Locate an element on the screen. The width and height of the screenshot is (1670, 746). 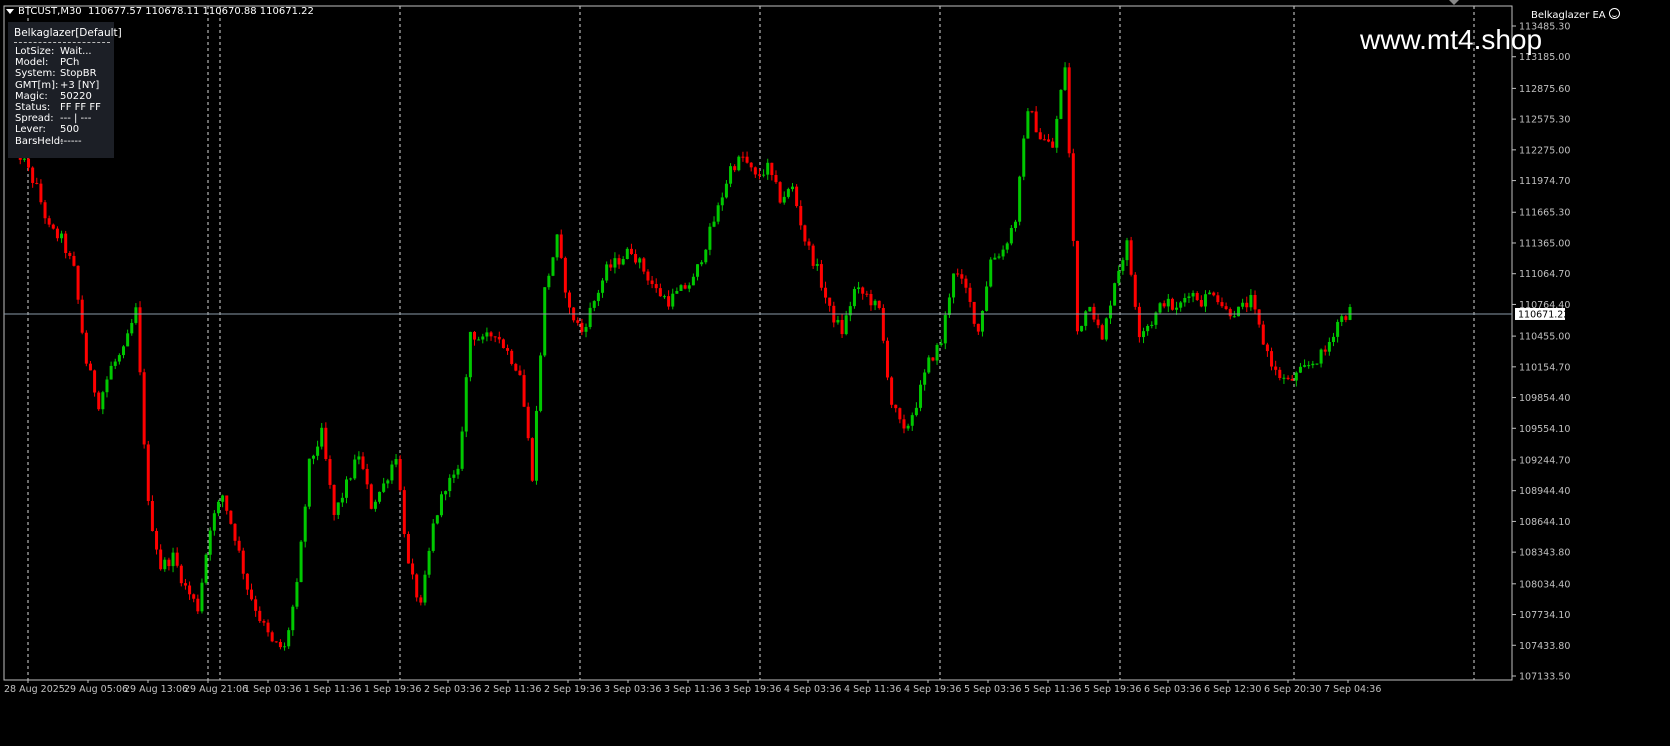
panel-row: Model: PCh is located at coordinates (65, 63).